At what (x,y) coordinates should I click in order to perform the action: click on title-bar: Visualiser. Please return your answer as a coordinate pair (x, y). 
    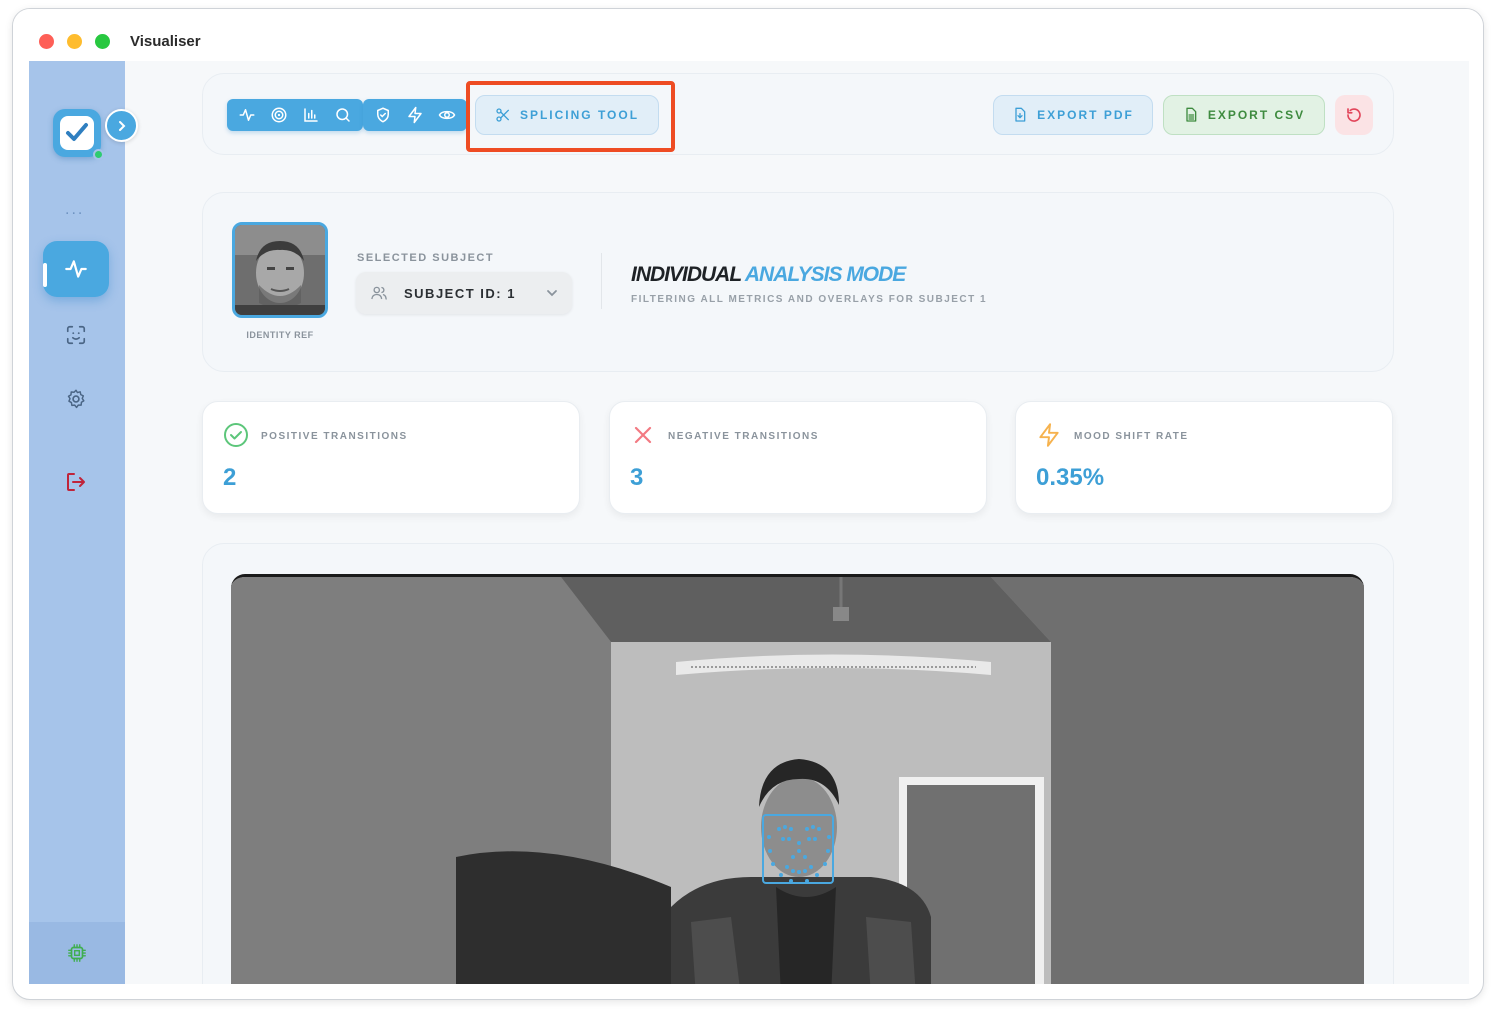
    Looking at the image, I should click on (748, 35).